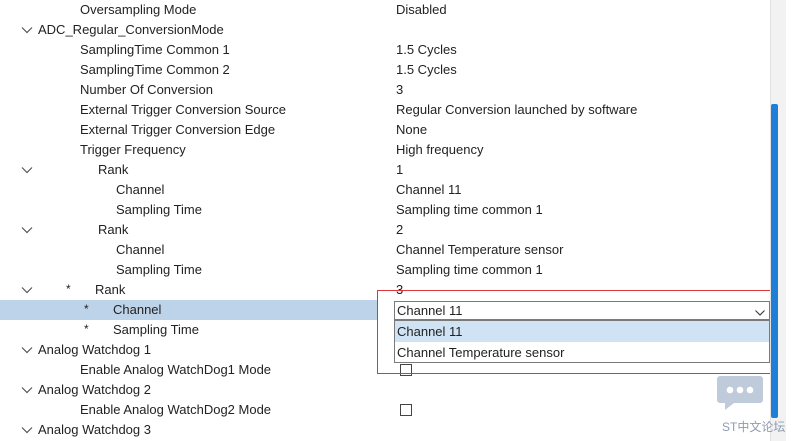  Describe the element at coordinates (582, 352) in the screenshot. I see `dropdown-option-temperature-sensor: Channel Temperature sensor` at that location.